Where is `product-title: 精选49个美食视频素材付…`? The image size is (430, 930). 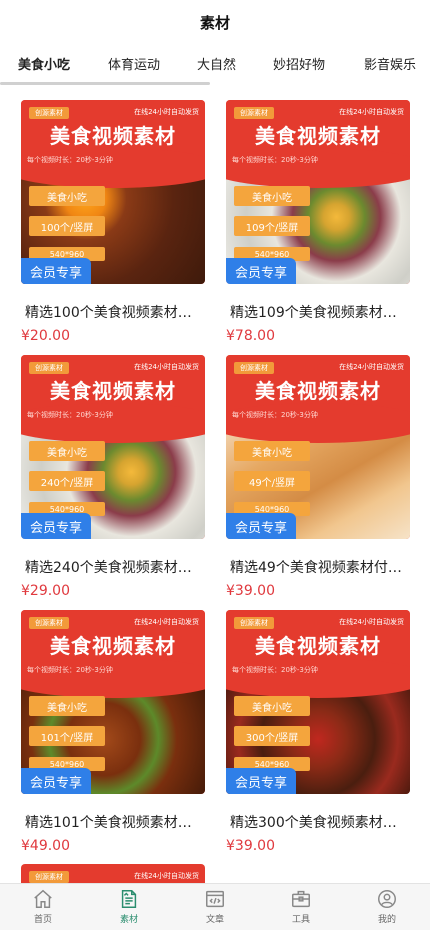 product-title: 精选49个美食视频素材付… is located at coordinates (318, 567).